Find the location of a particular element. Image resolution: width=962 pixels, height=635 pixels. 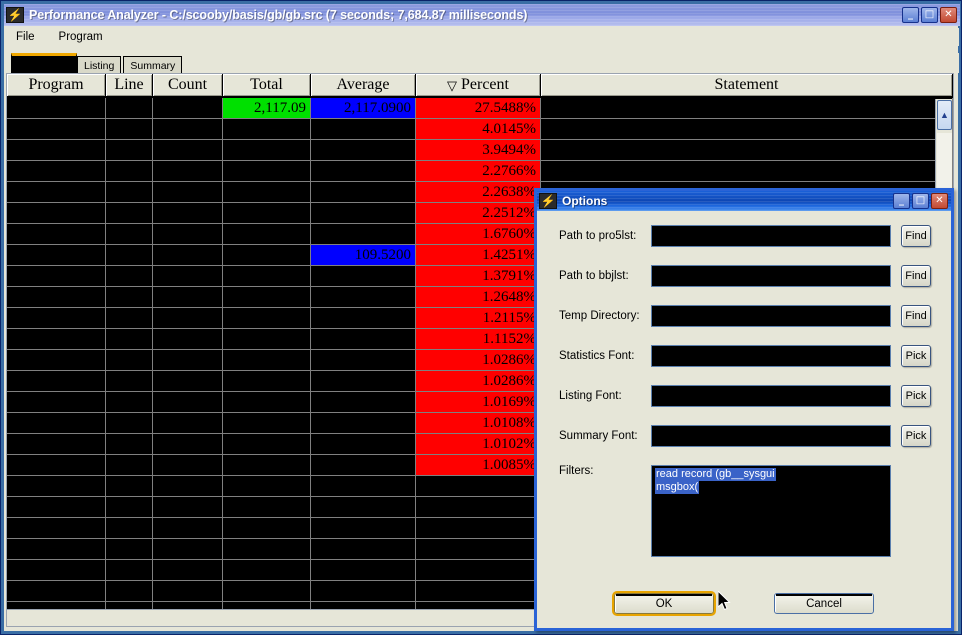

cell-average: 2,117.0900 is located at coordinates (363, 108).